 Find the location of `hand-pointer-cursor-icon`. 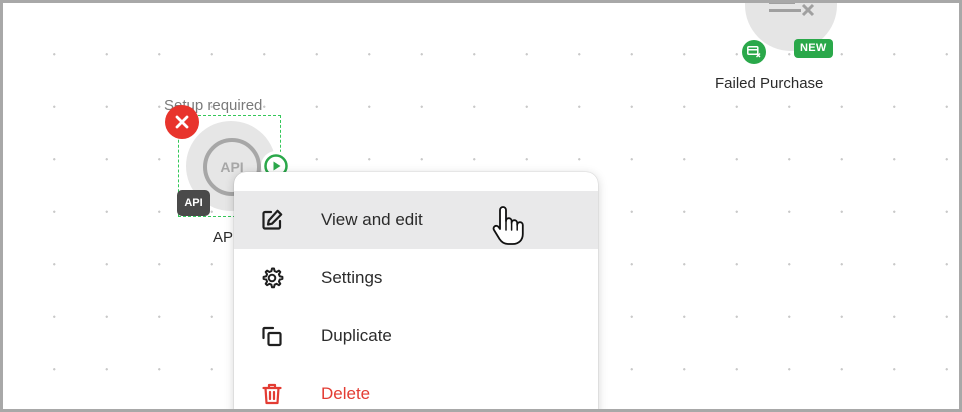

hand-pointer-cursor-icon is located at coordinates (508, 225).